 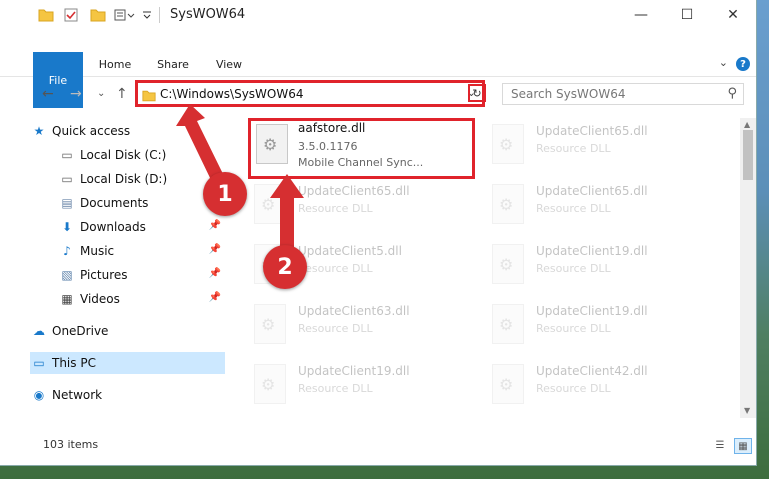 What do you see at coordinates (200, 143) in the screenshot?
I see `arrow-step1` at bounding box center [200, 143].